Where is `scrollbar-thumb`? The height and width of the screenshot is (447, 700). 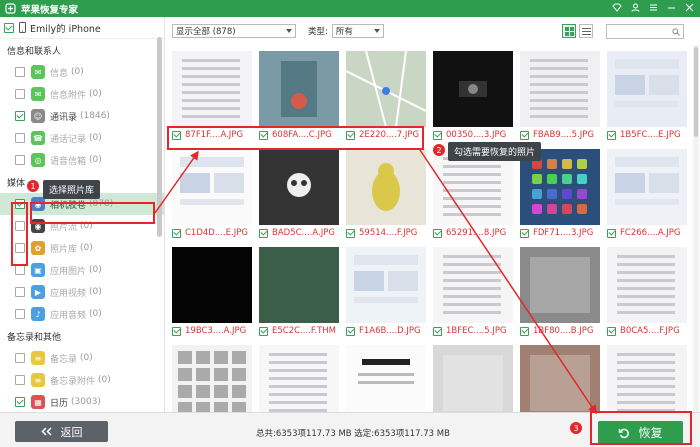 scrollbar-thumb is located at coordinates (696, 92).